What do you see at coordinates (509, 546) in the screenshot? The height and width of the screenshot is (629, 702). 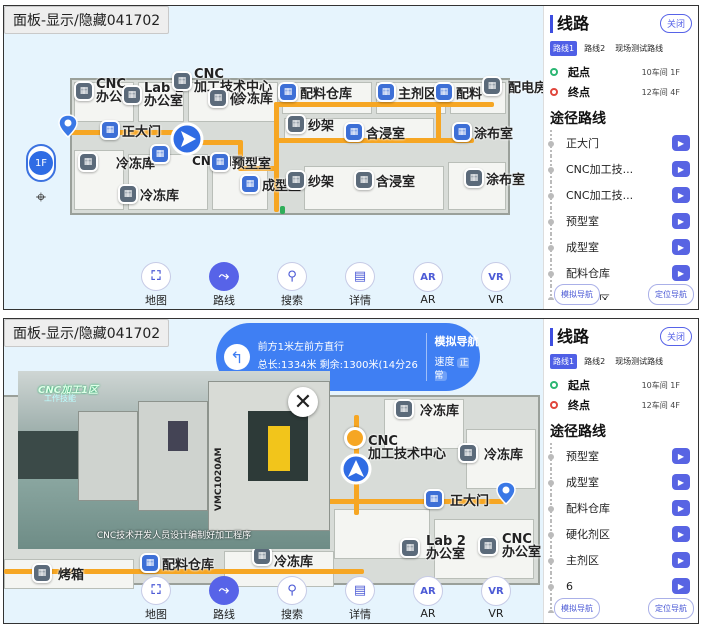 I see `poi-cnc-office: ▦ CNC 办公室` at bounding box center [509, 546].